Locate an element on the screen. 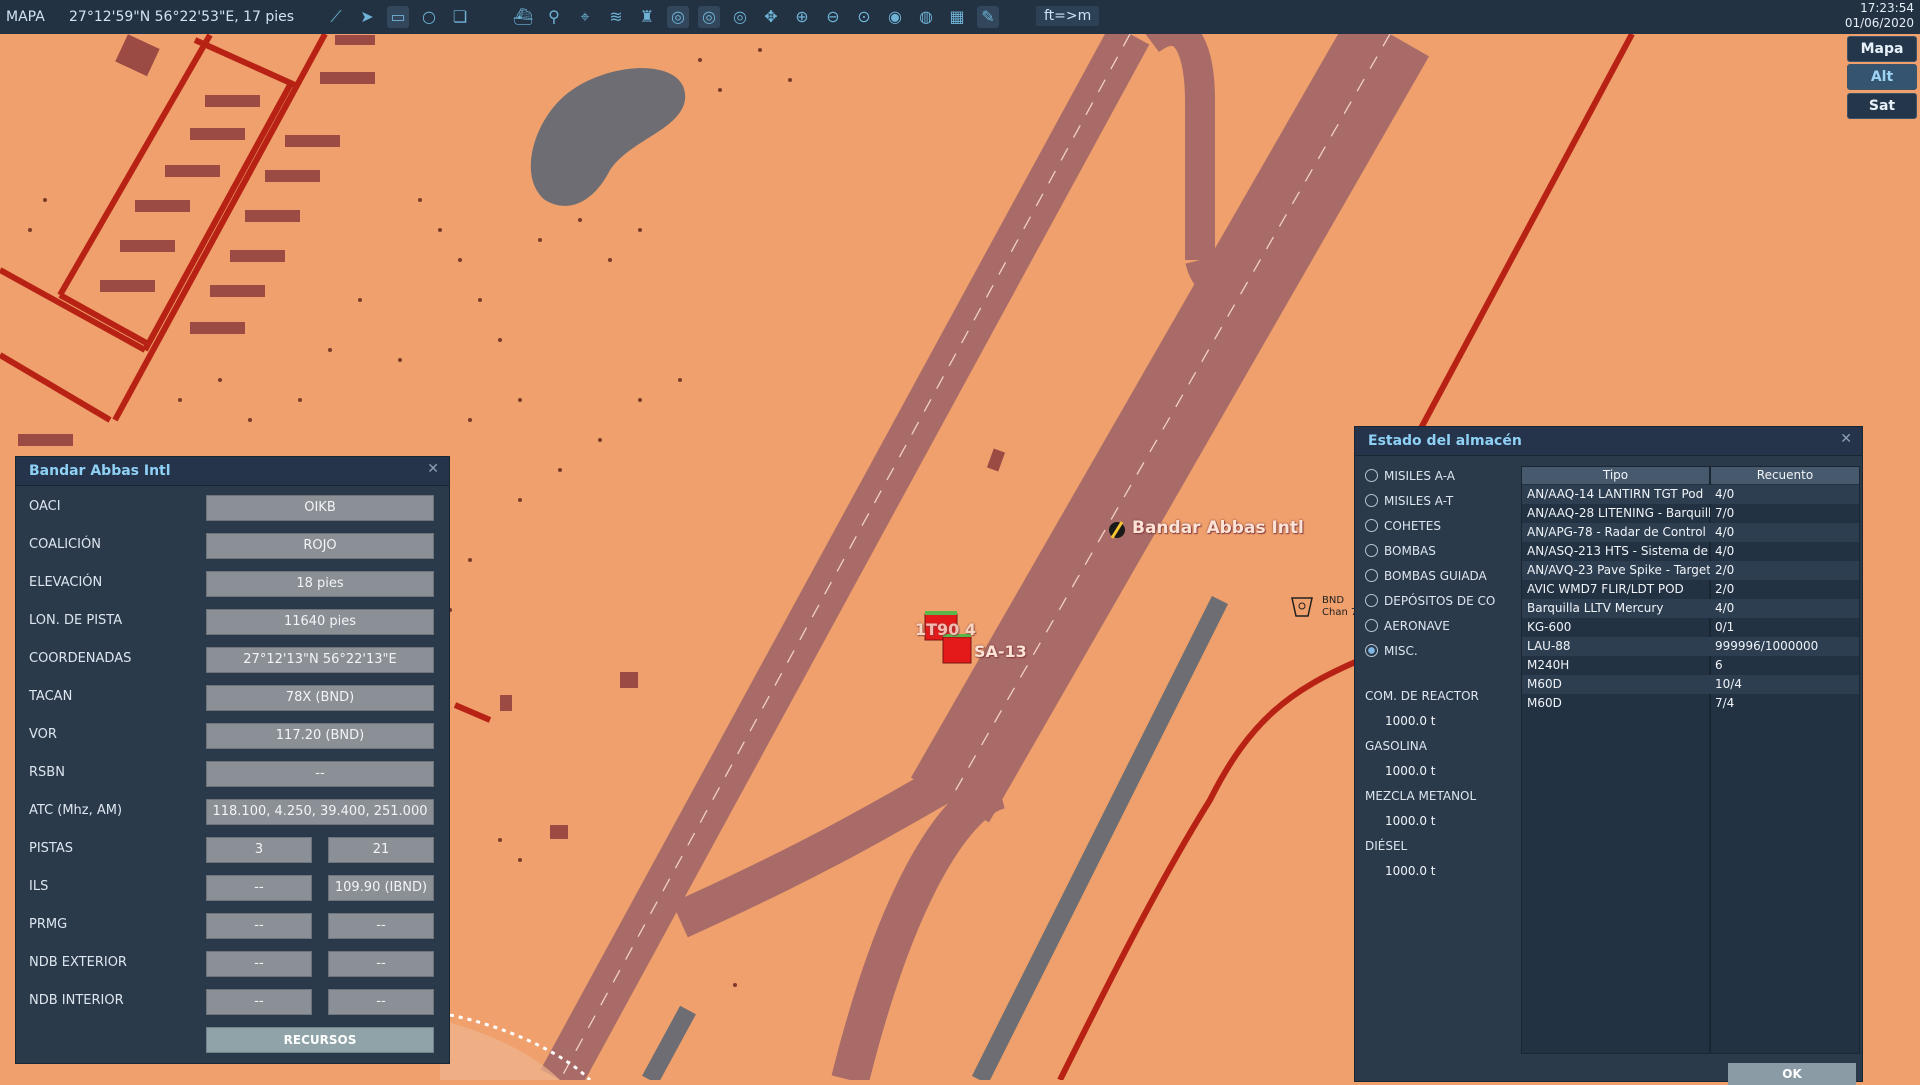 This screenshot has width=1920, height=1085. cell-recuento: 0/1 is located at coordinates (1725, 627).